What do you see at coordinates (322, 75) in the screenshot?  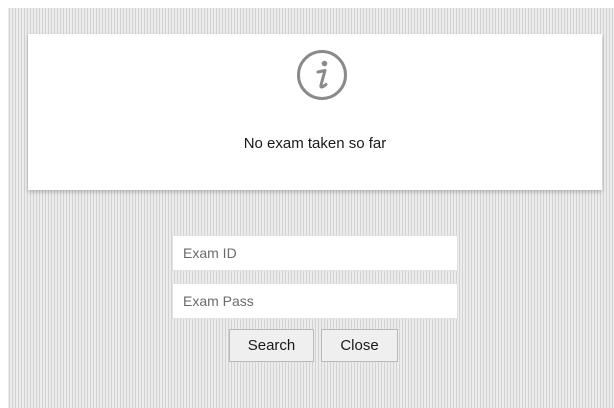 I see `info-icon` at bounding box center [322, 75].